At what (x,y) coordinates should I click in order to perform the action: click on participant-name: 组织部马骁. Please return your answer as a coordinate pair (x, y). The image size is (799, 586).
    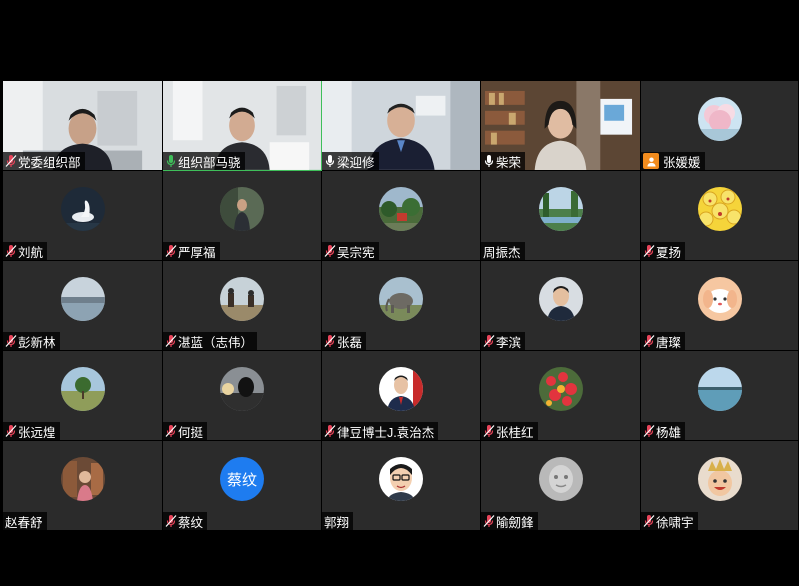
    Looking at the image, I should click on (209, 162).